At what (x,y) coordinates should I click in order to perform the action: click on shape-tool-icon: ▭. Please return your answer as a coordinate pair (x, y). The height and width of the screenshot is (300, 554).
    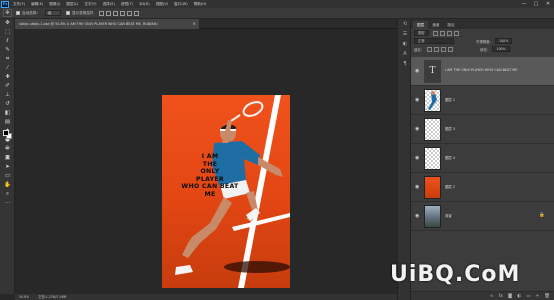
    Looking at the image, I should click on (7, 176).